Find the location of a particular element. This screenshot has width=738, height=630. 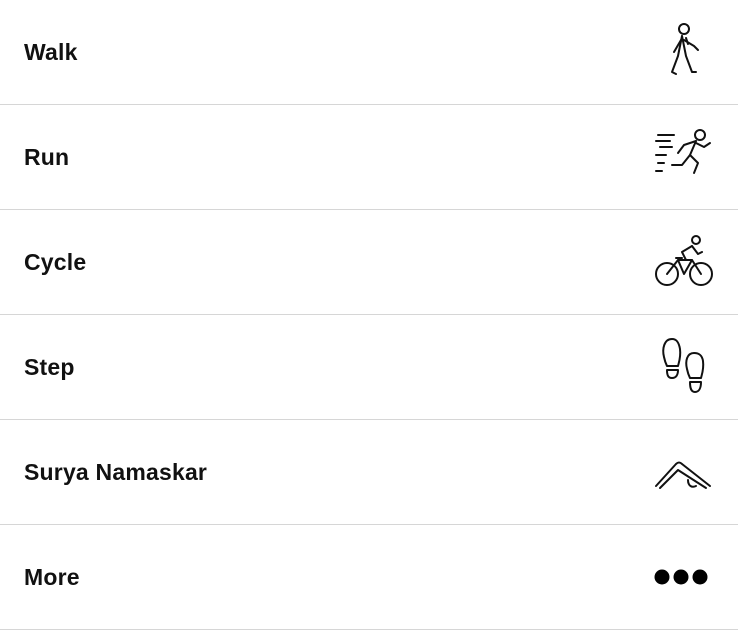

run-icon is located at coordinates (684, 157).